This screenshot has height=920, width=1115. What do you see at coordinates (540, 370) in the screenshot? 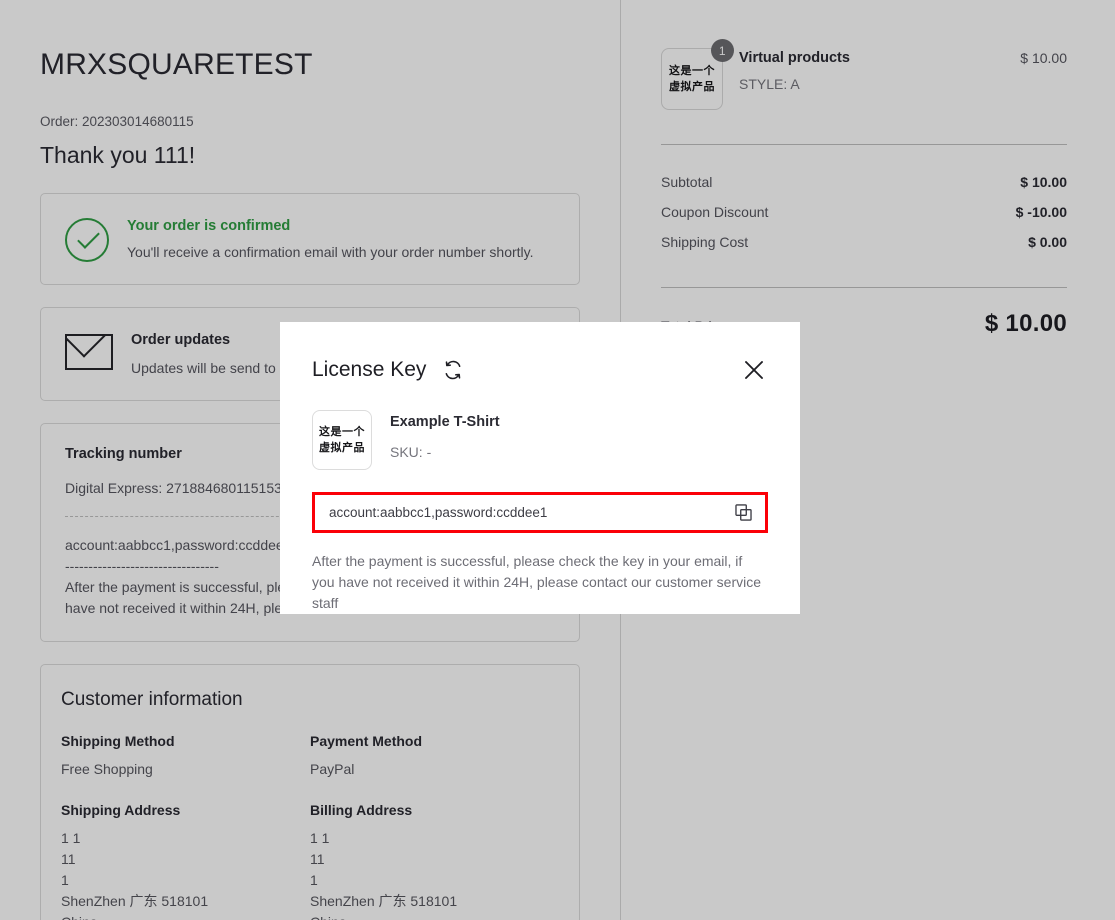
I see `license-key-modal-header: License Key` at bounding box center [540, 370].